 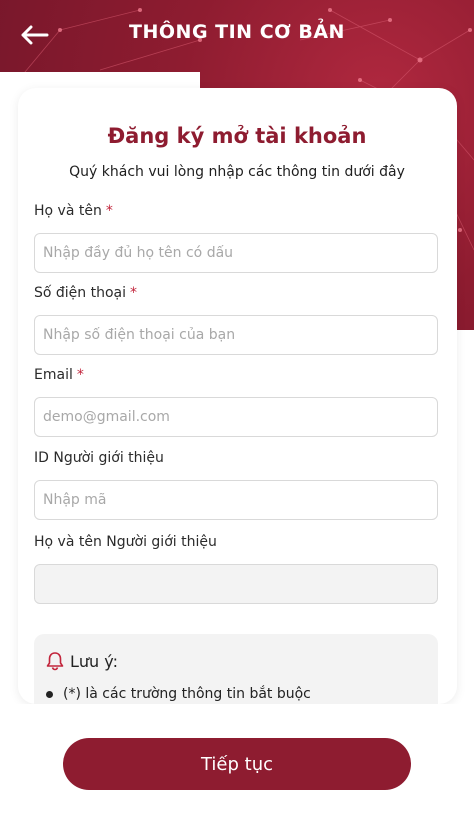 What do you see at coordinates (236, 674) in the screenshot?
I see `note-box` at bounding box center [236, 674].